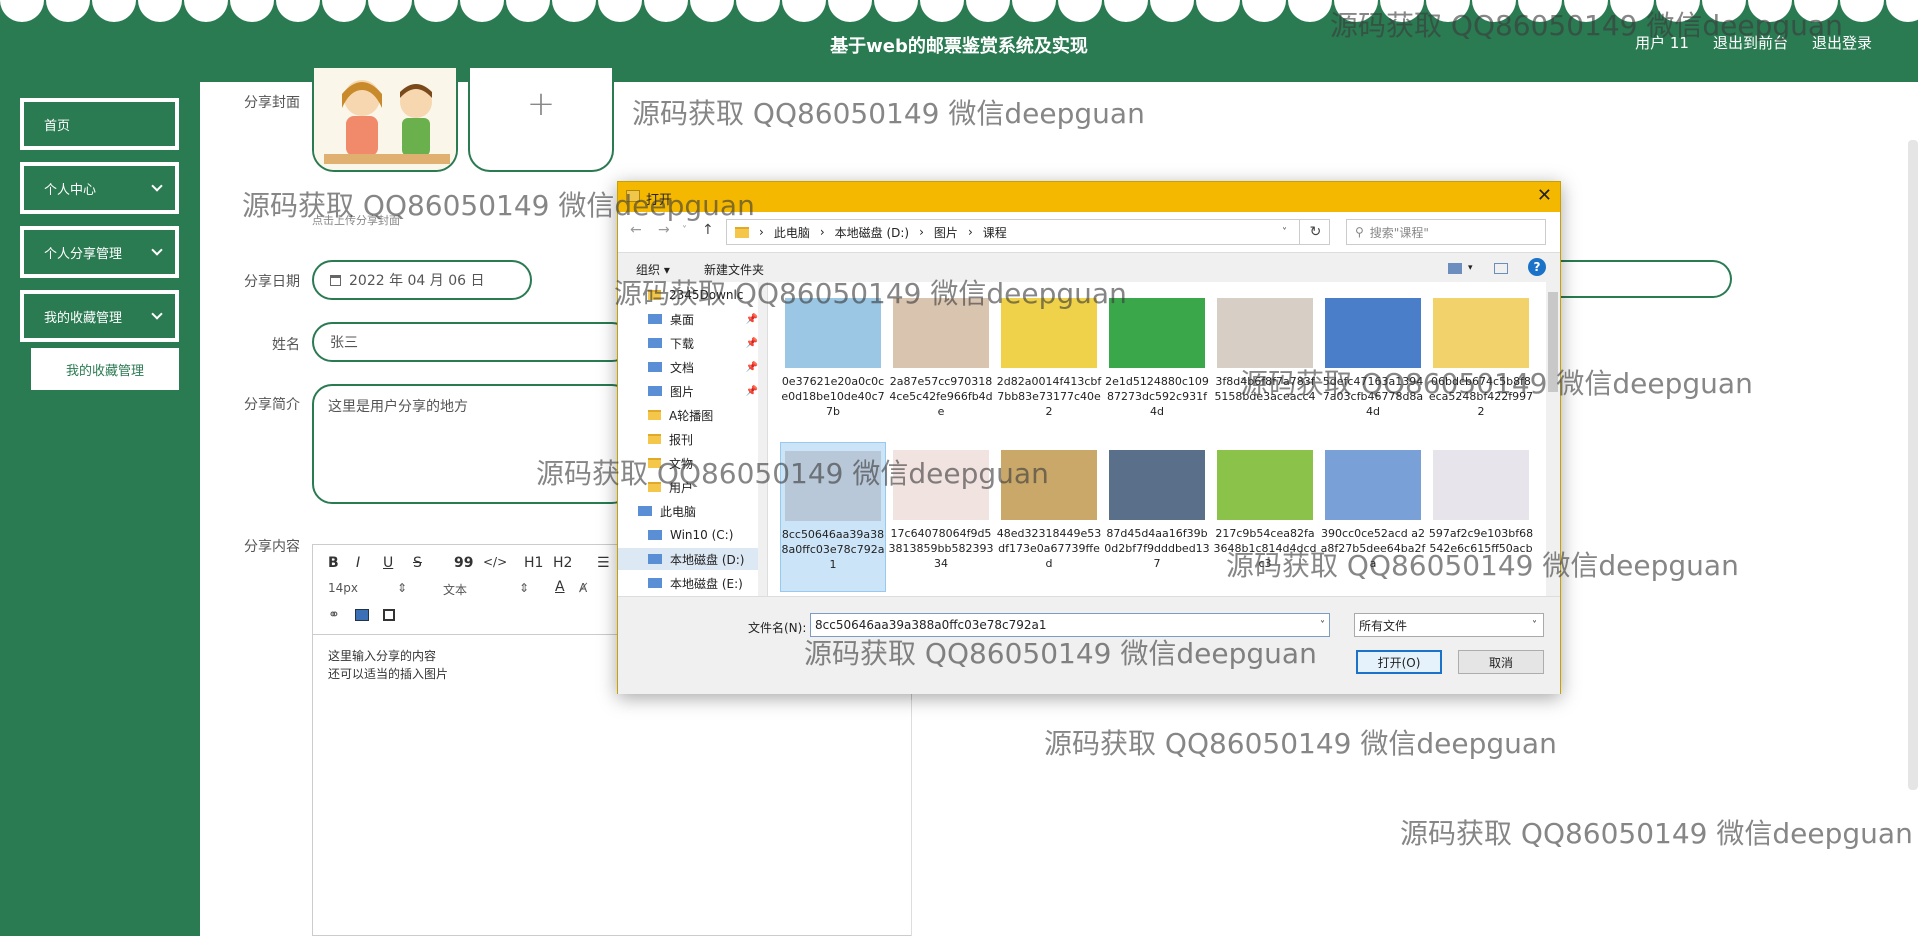 The image size is (1918, 936). Describe the element at coordinates (995, 232) in the screenshot. I see `breadcrumb-item: 课程` at that location.